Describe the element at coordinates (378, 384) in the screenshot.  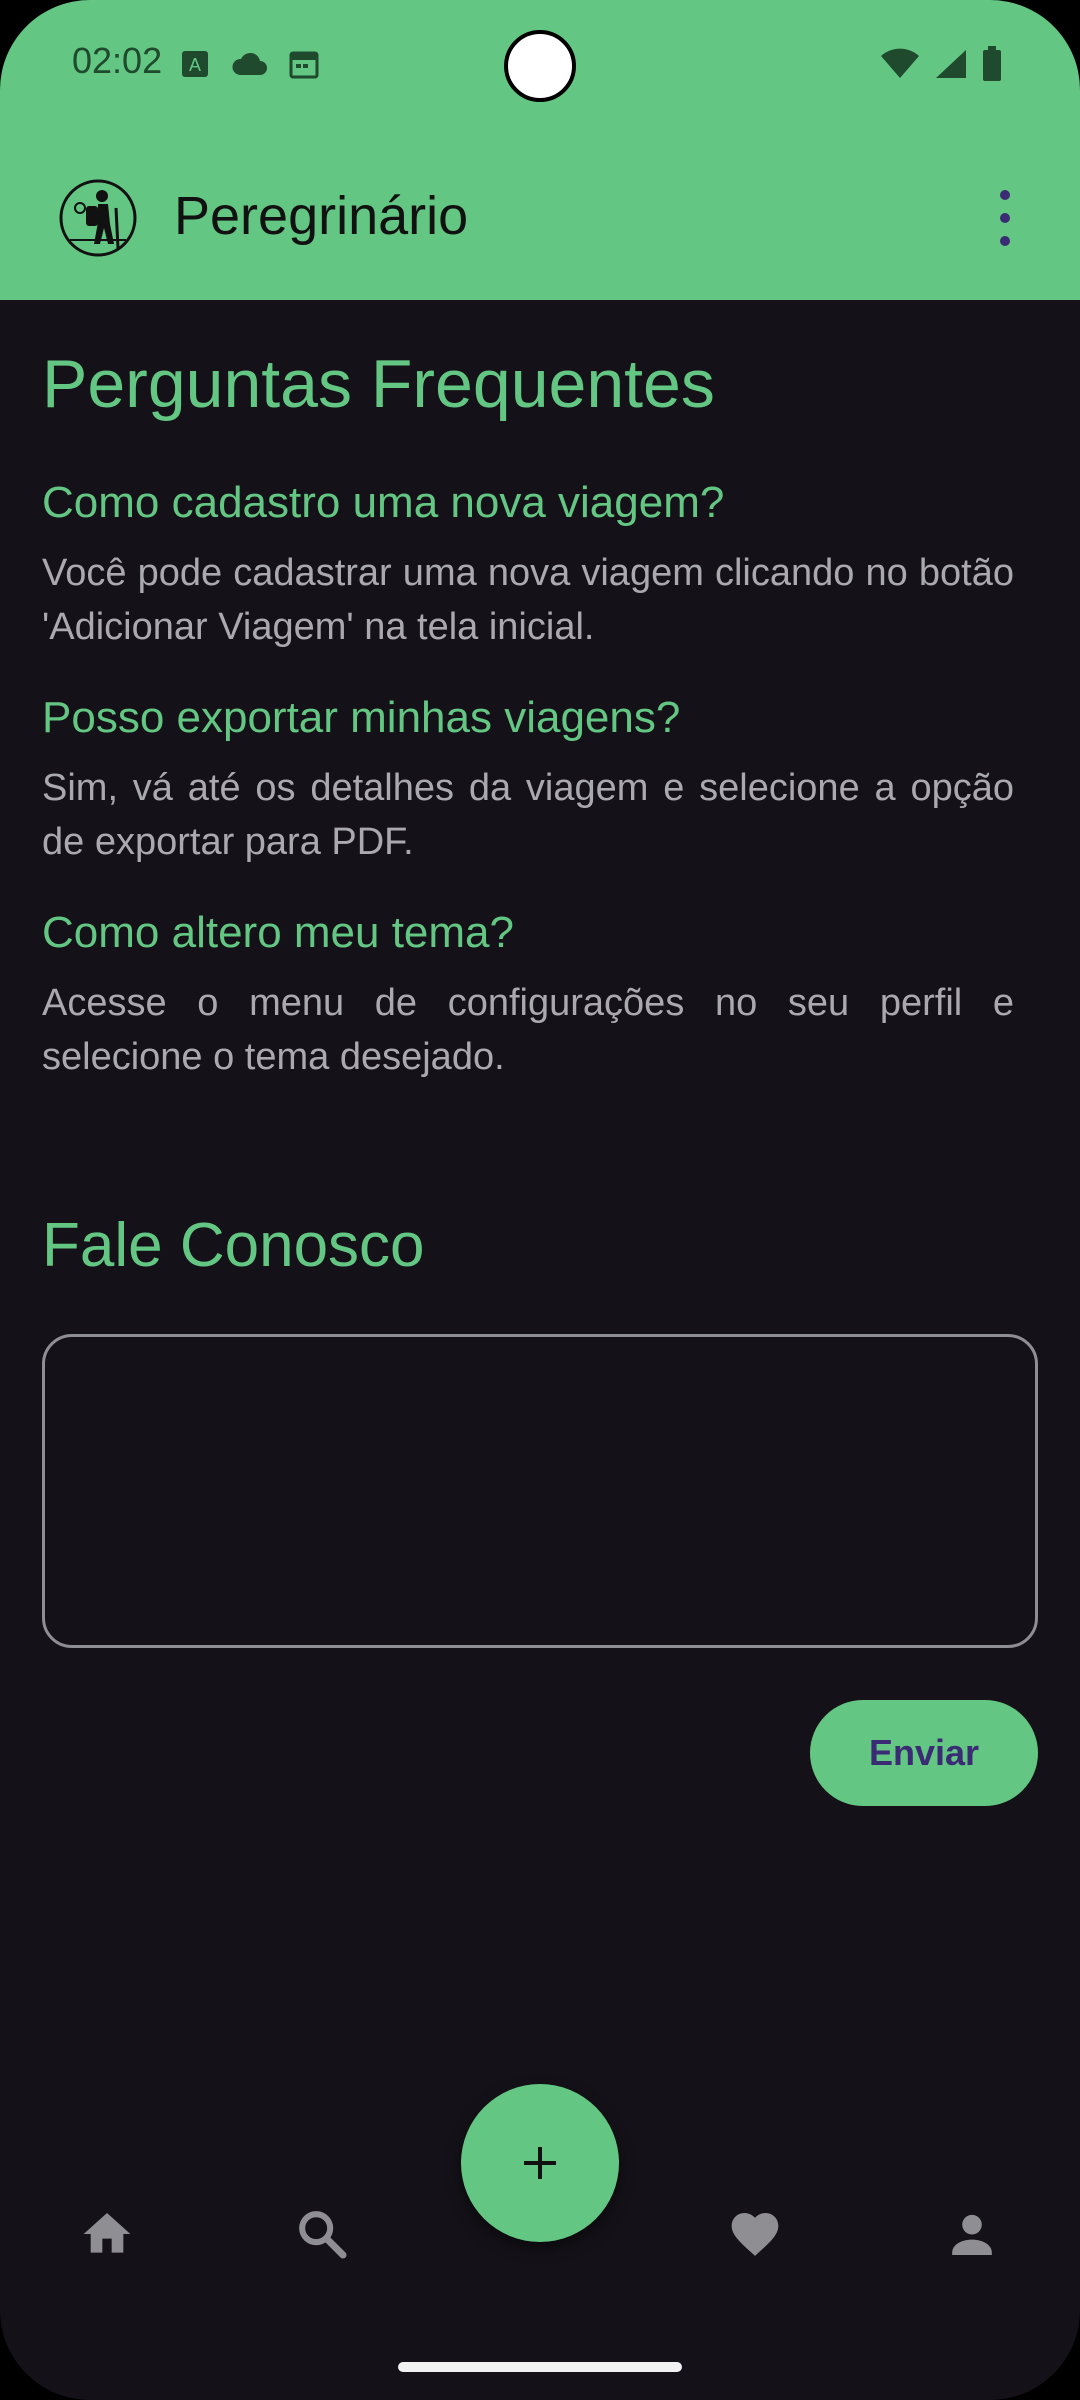
I see `faq-title: Perguntas Frequentes` at that location.